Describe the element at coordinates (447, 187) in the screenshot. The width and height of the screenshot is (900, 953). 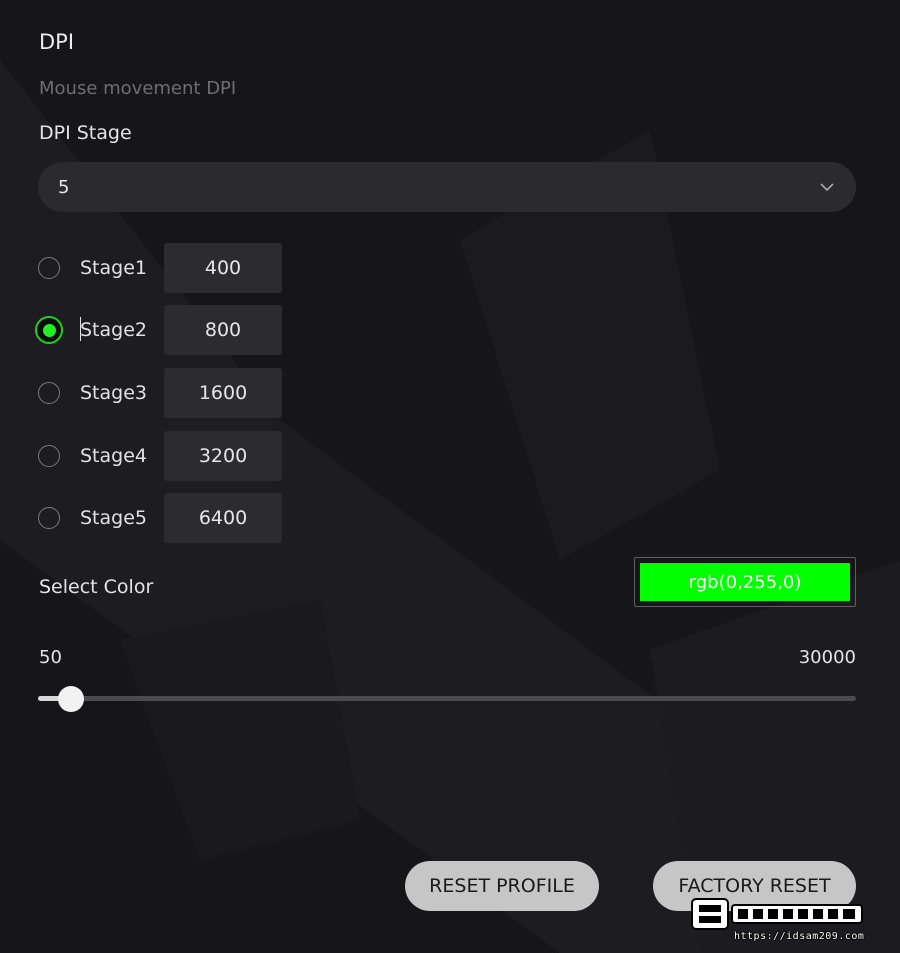
I see `dpi-stage-dropdown: 5` at that location.